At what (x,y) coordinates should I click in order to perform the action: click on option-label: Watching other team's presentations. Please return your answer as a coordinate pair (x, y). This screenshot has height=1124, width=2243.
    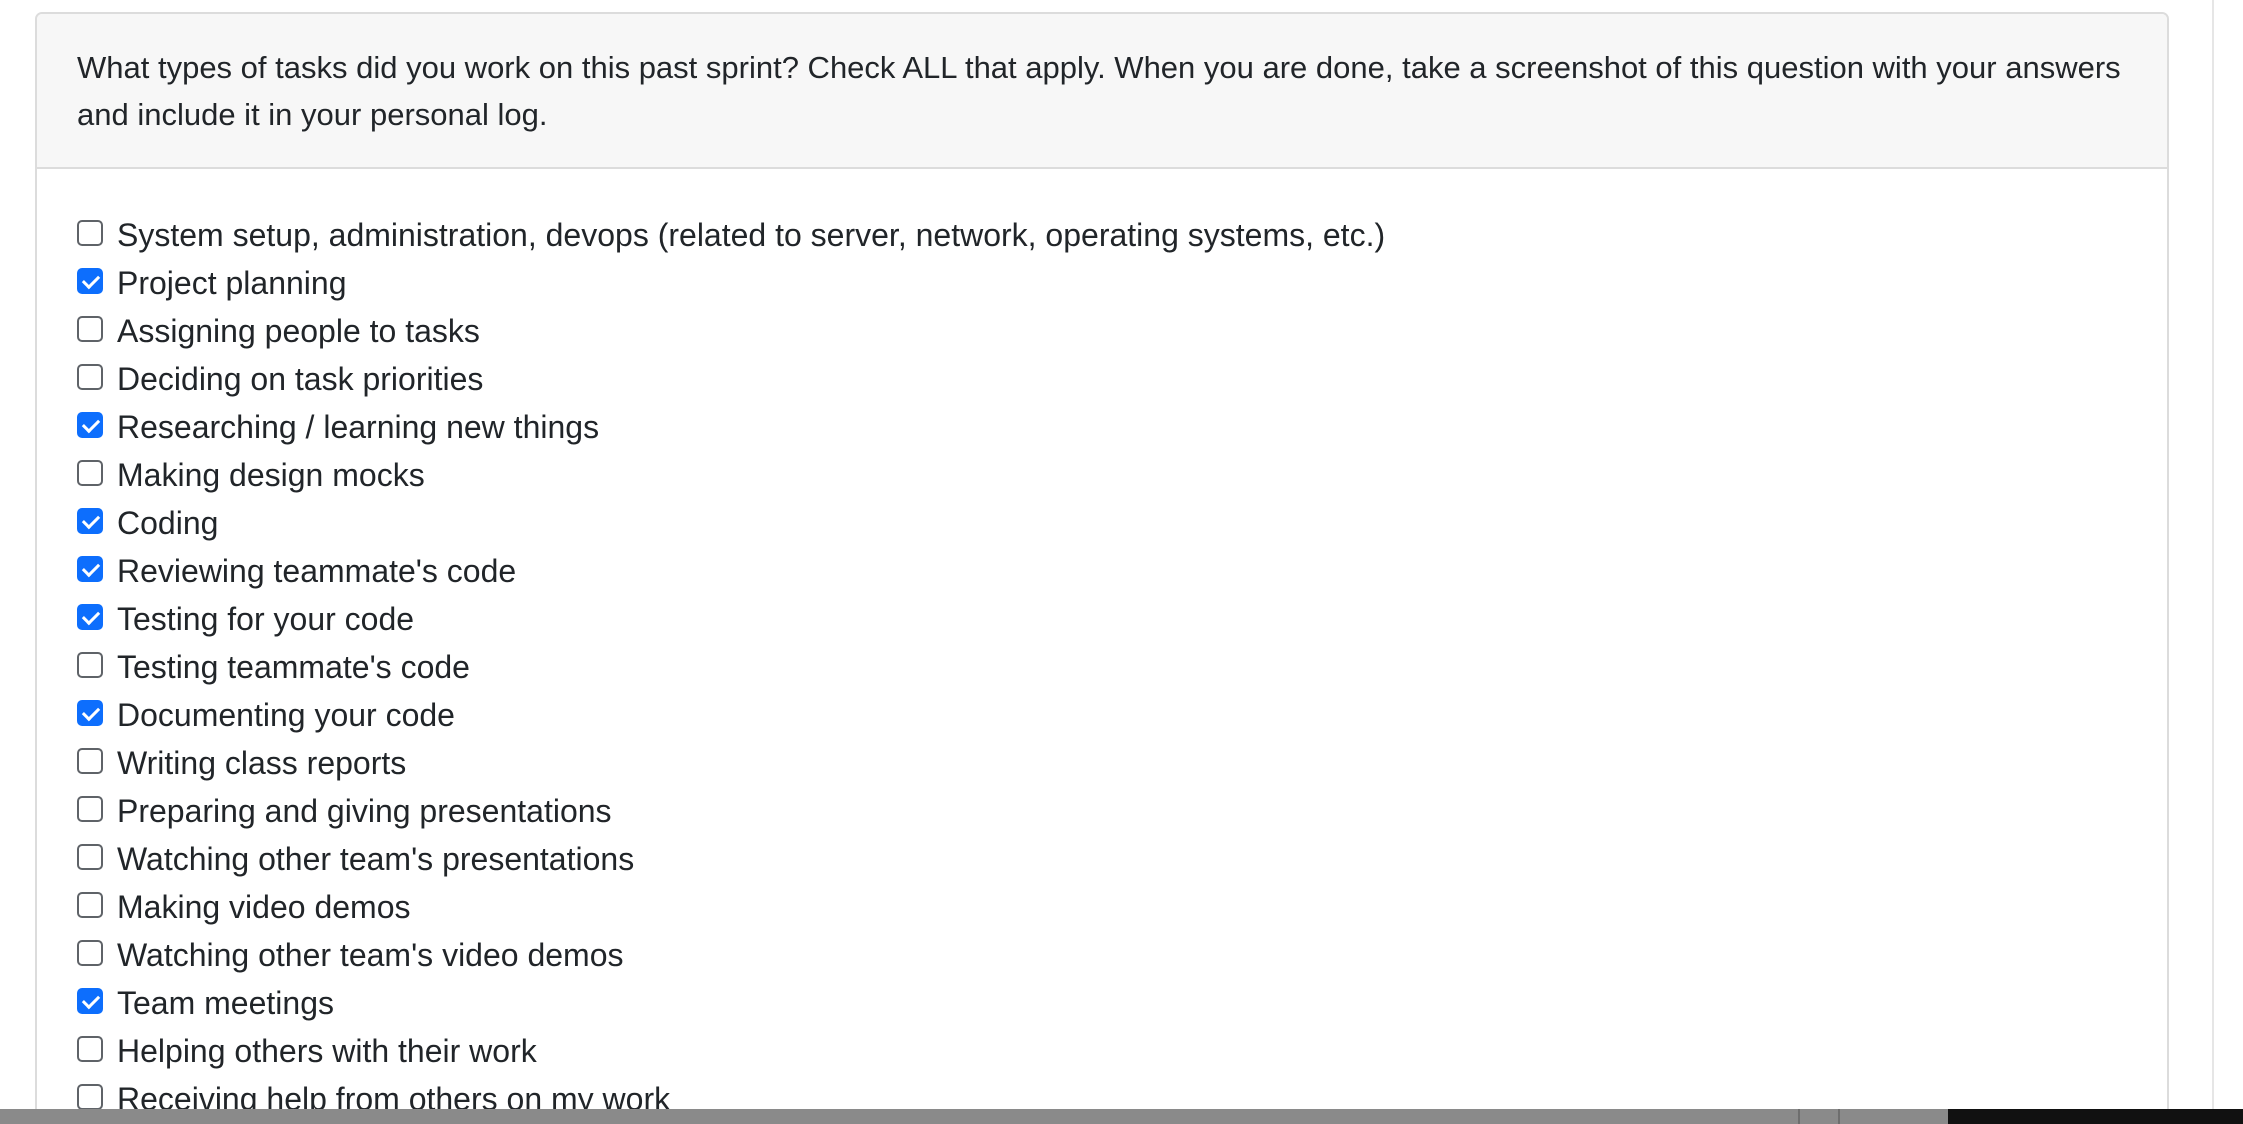
    Looking at the image, I should click on (376, 858).